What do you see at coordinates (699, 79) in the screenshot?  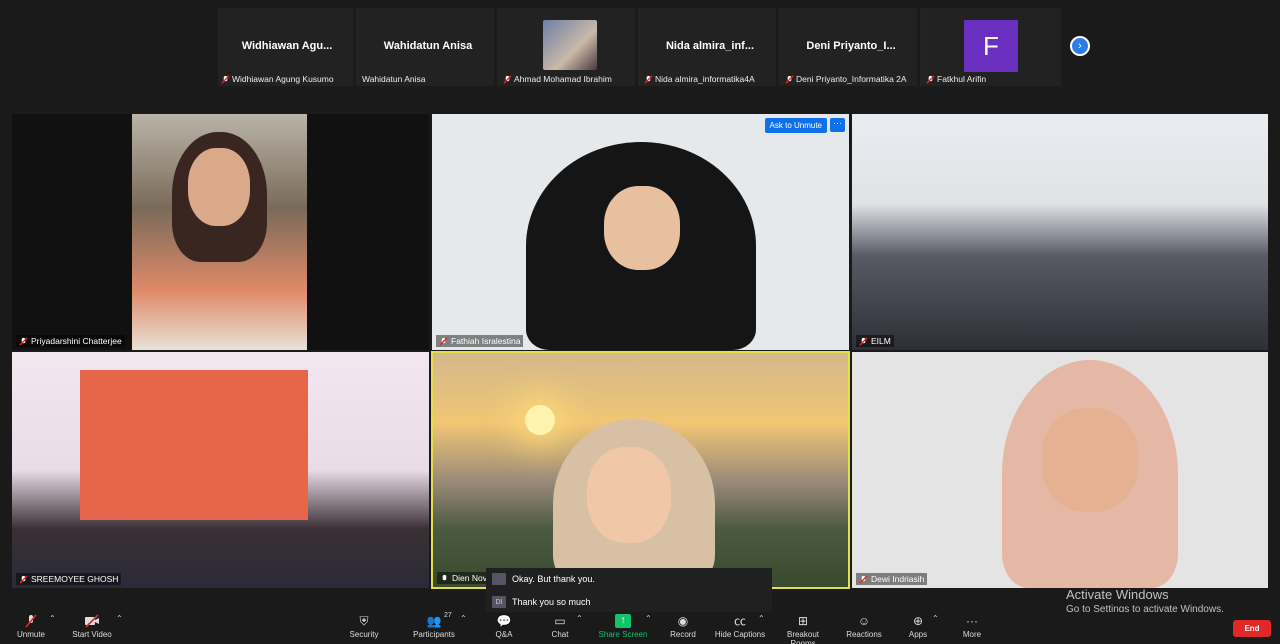 I see `thumb-caption: Nida almira_informatika4A` at bounding box center [699, 79].